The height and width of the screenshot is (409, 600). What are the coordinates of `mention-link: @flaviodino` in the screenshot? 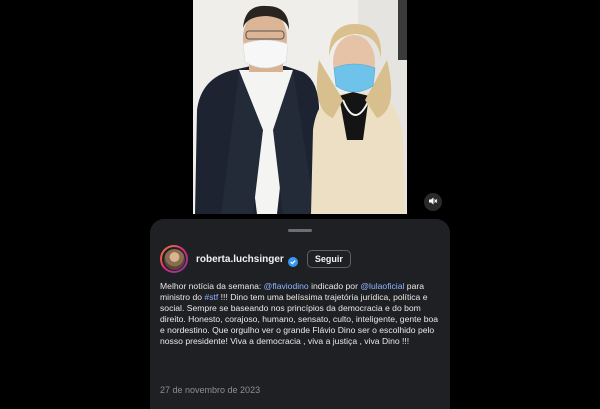 It's located at (286, 286).